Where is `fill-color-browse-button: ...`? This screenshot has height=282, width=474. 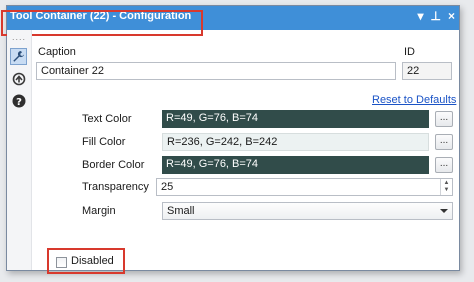 fill-color-browse-button: ... is located at coordinates (444, 142).